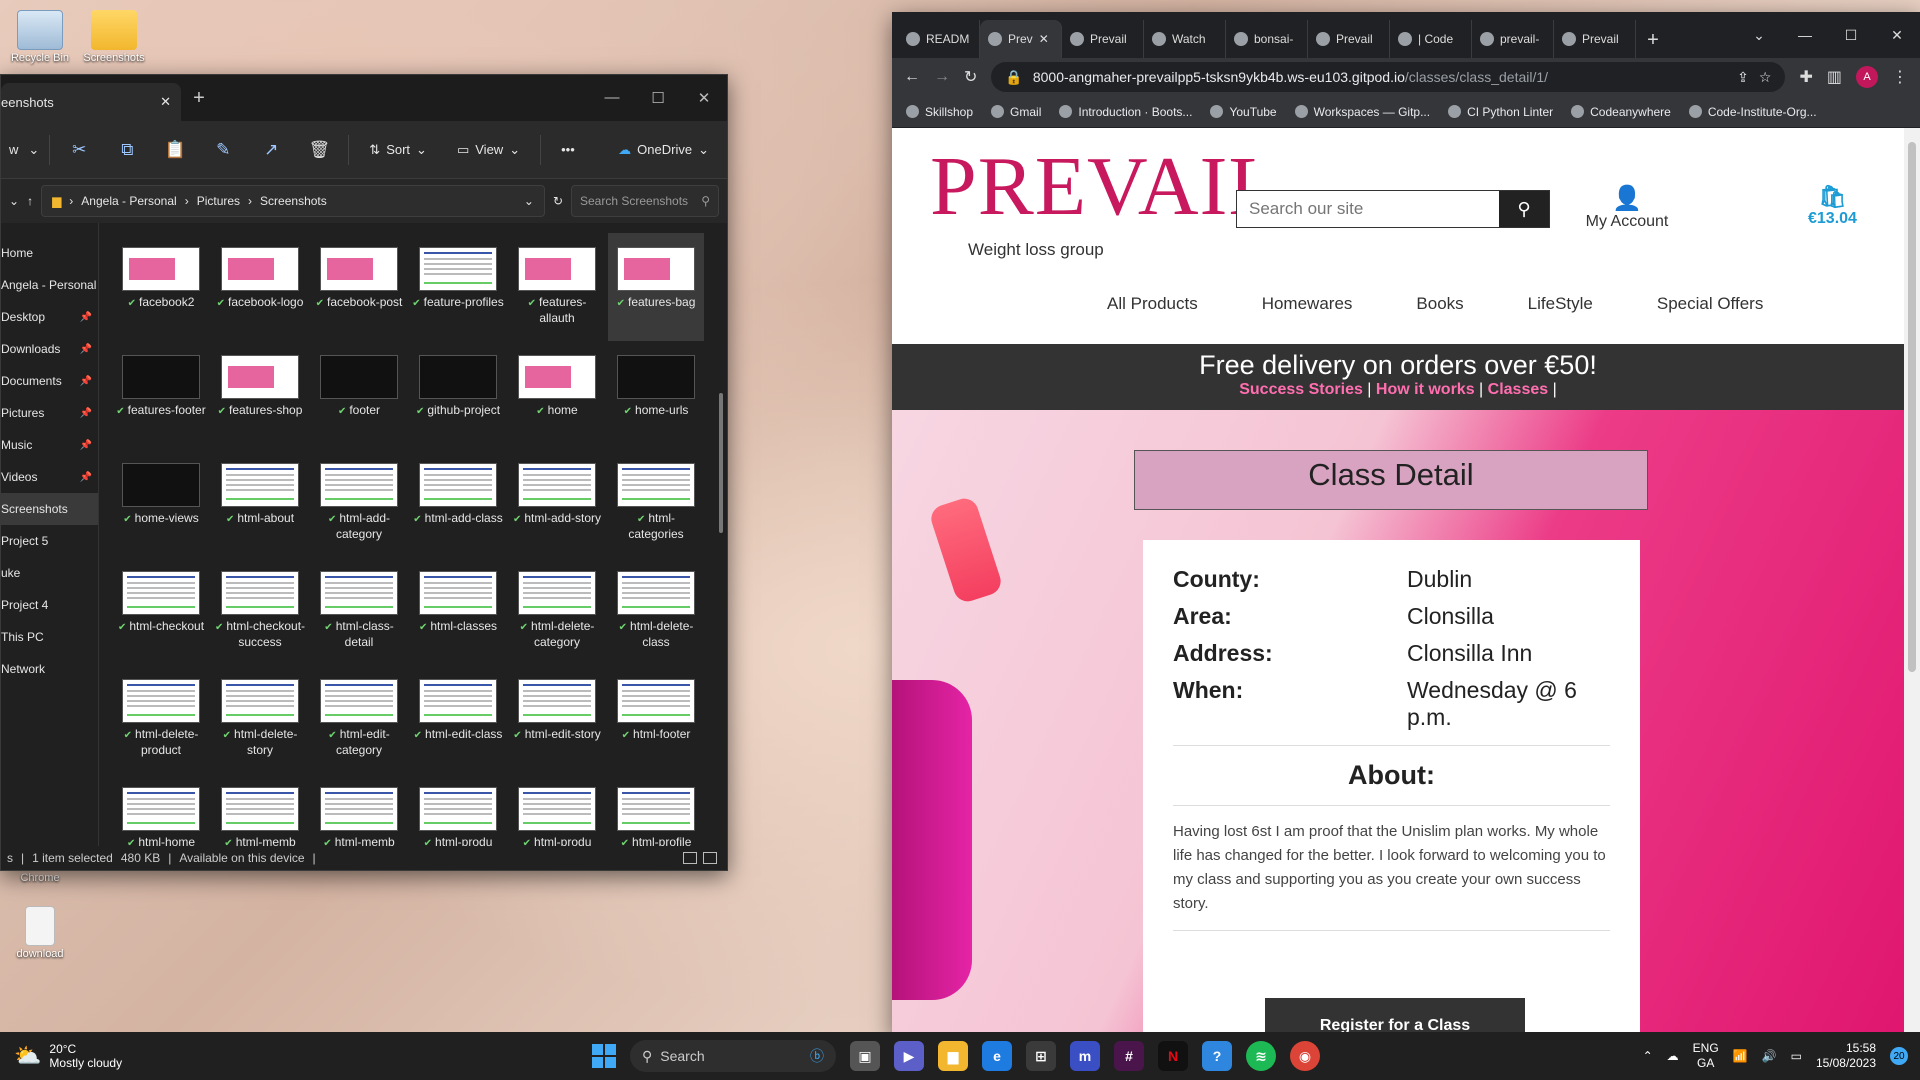 This screenshot has height=1080, width=1920. Describe the element at coordinates (1912, 582) in the screenshot. I see `page-scrollbar` at that location.